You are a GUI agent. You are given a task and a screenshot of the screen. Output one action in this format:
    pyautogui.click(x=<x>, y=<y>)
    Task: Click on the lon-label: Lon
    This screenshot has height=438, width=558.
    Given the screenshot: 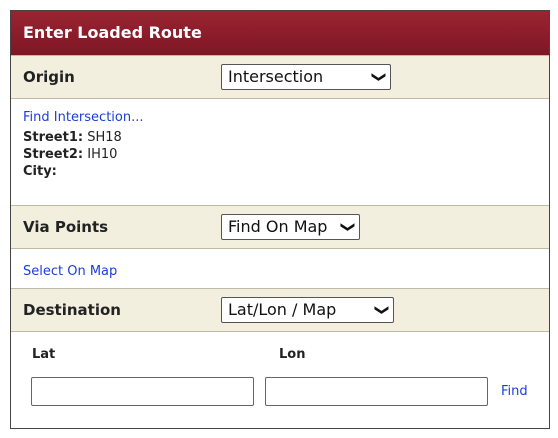 What is the action you would take?
    pyautogui.click(x=292, y=354)
    